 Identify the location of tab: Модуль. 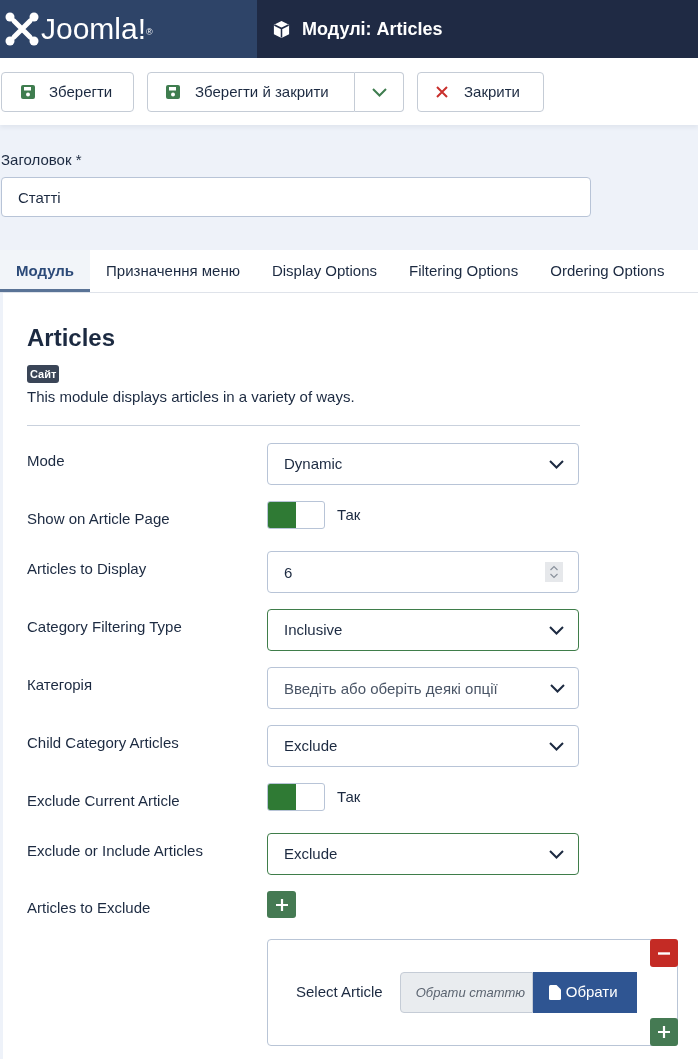
(45, 271).